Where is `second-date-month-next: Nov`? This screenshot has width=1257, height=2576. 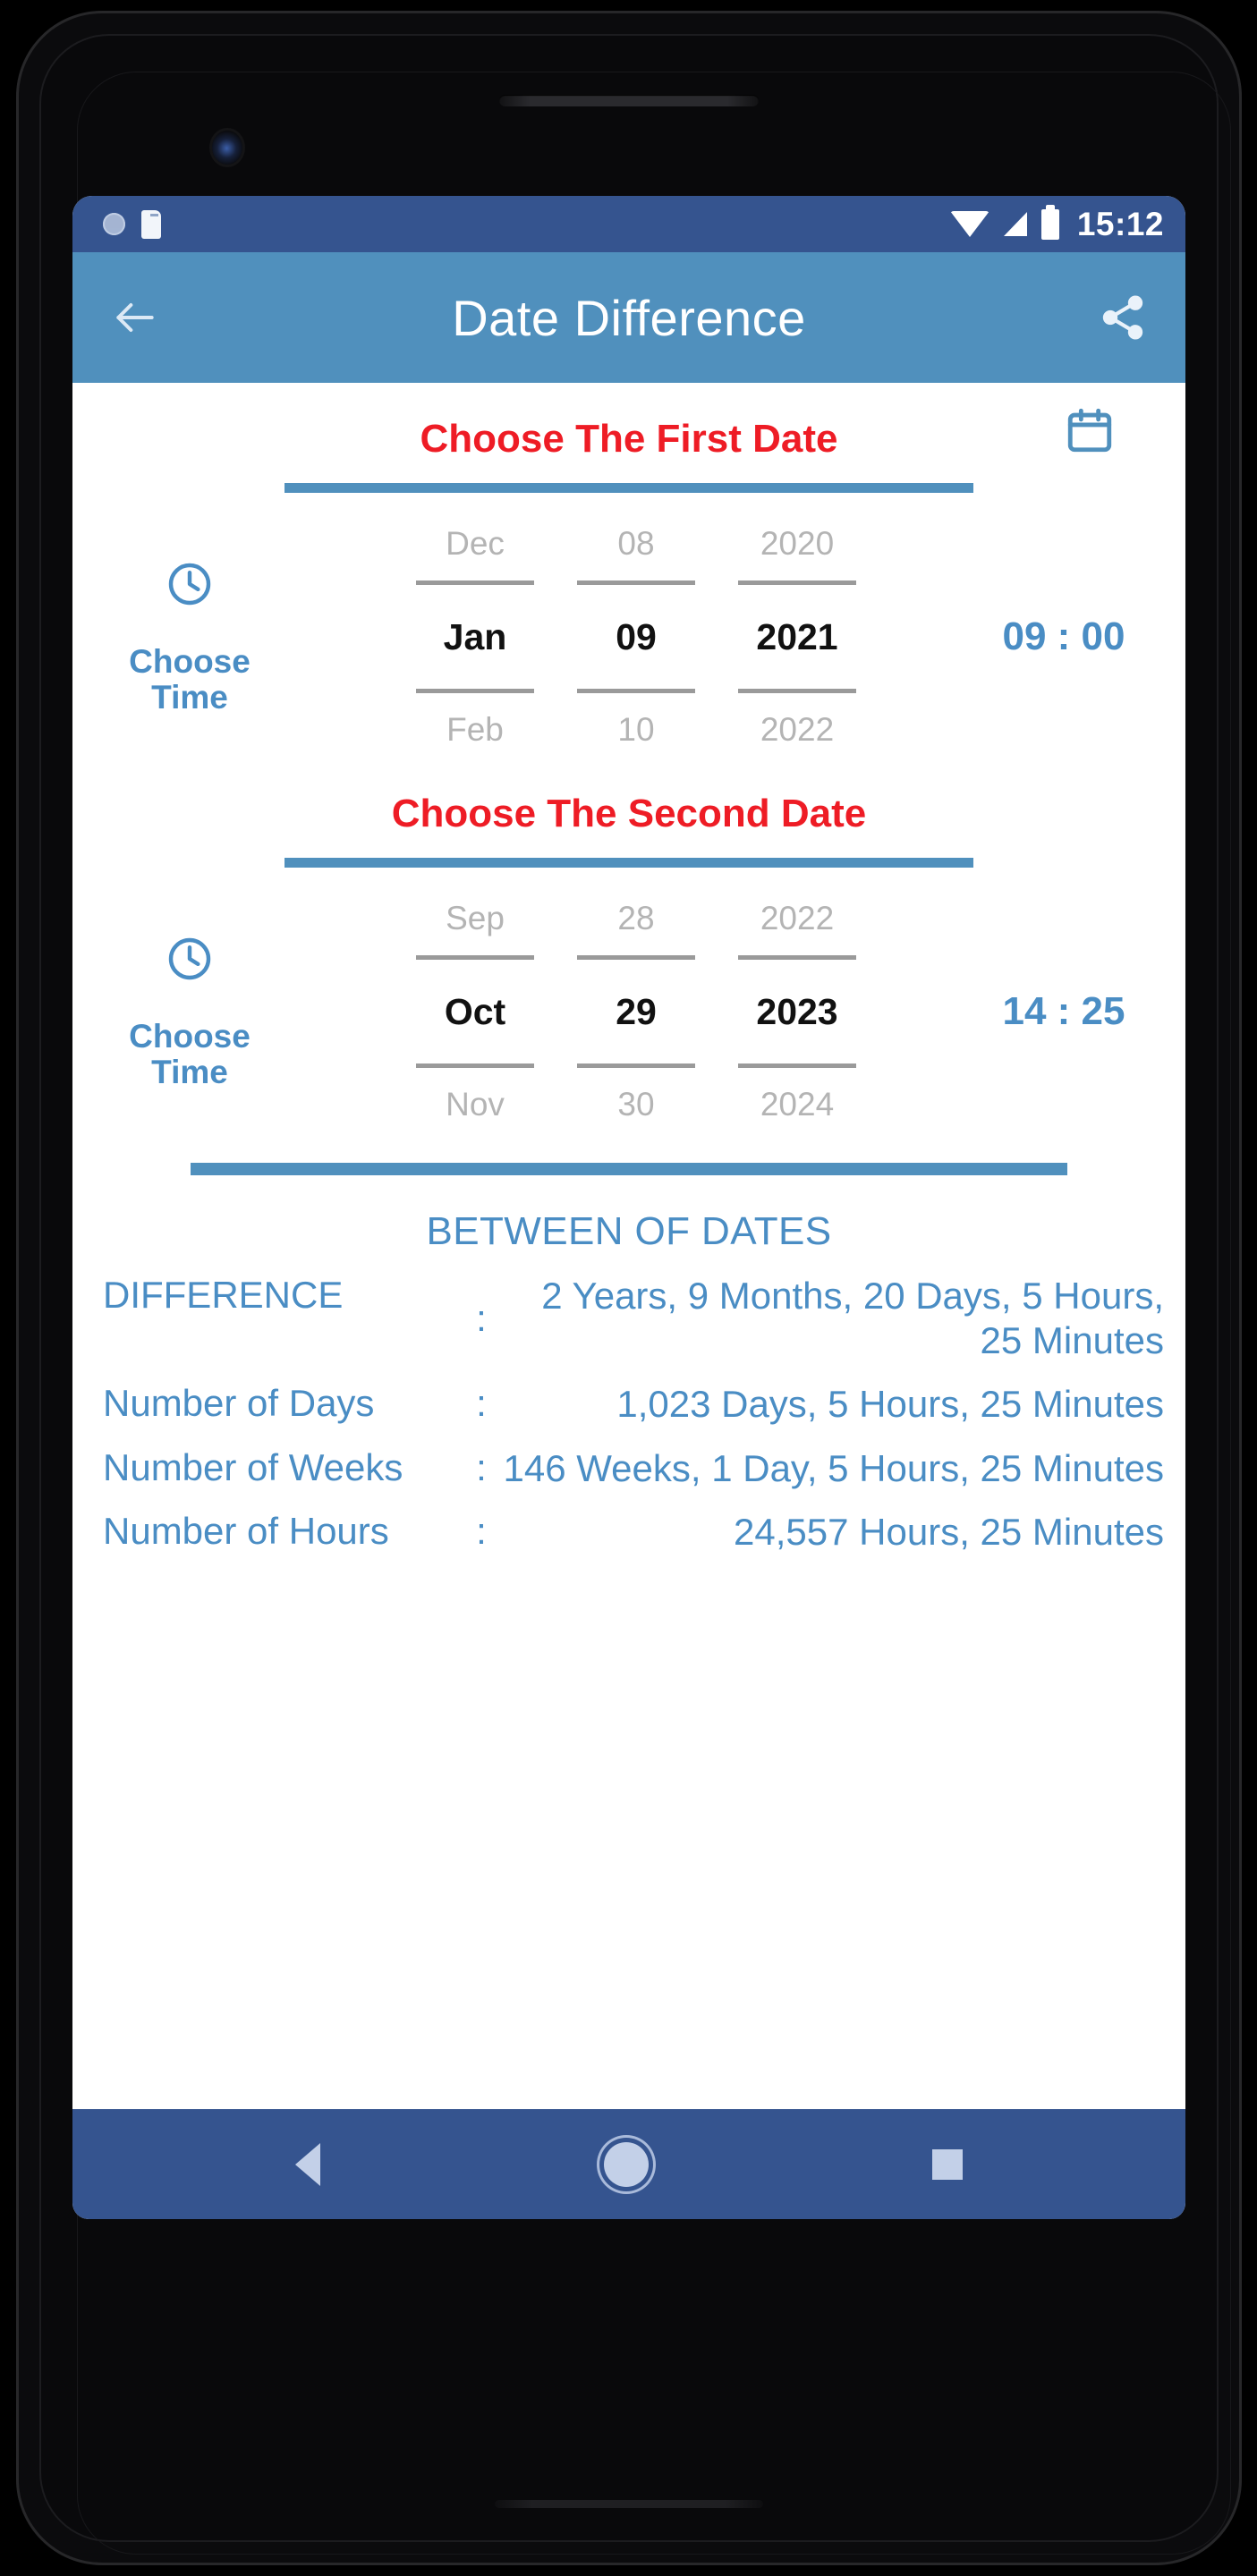 second-date-month-next: Nov is located at coordinates (475, 1104).